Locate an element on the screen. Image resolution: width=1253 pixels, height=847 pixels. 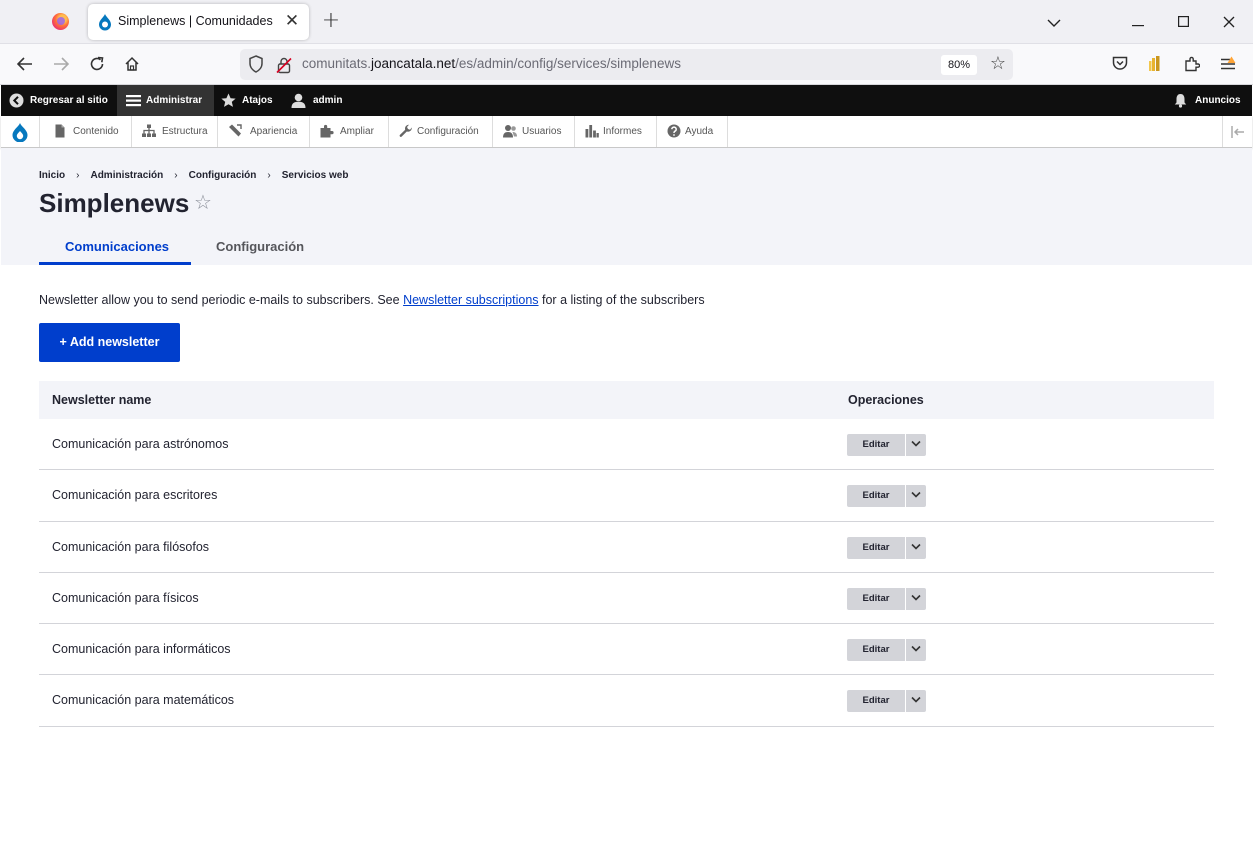
tray-item-configuracion: Configuración is located at coordinates (441, 131).